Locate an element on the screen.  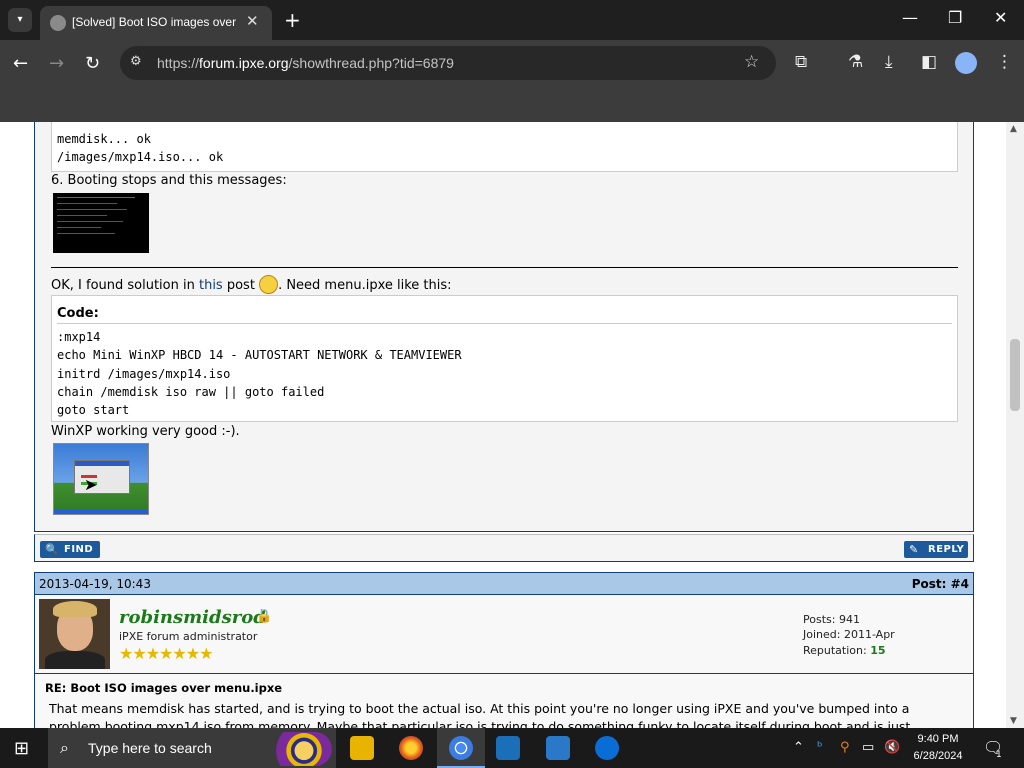
reply-button: ✎ REPLY is located at coordinates (936, 549).